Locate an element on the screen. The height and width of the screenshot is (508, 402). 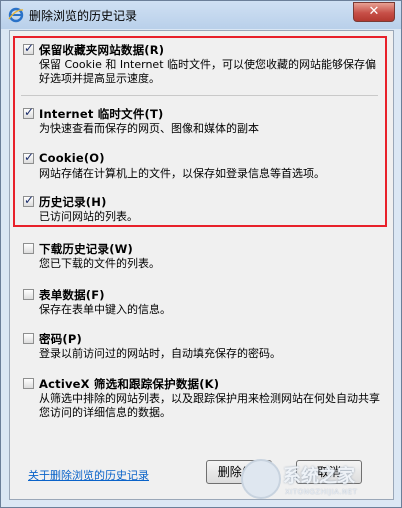
option-label: 表单数据(F) is located at coordinates (72, 295).